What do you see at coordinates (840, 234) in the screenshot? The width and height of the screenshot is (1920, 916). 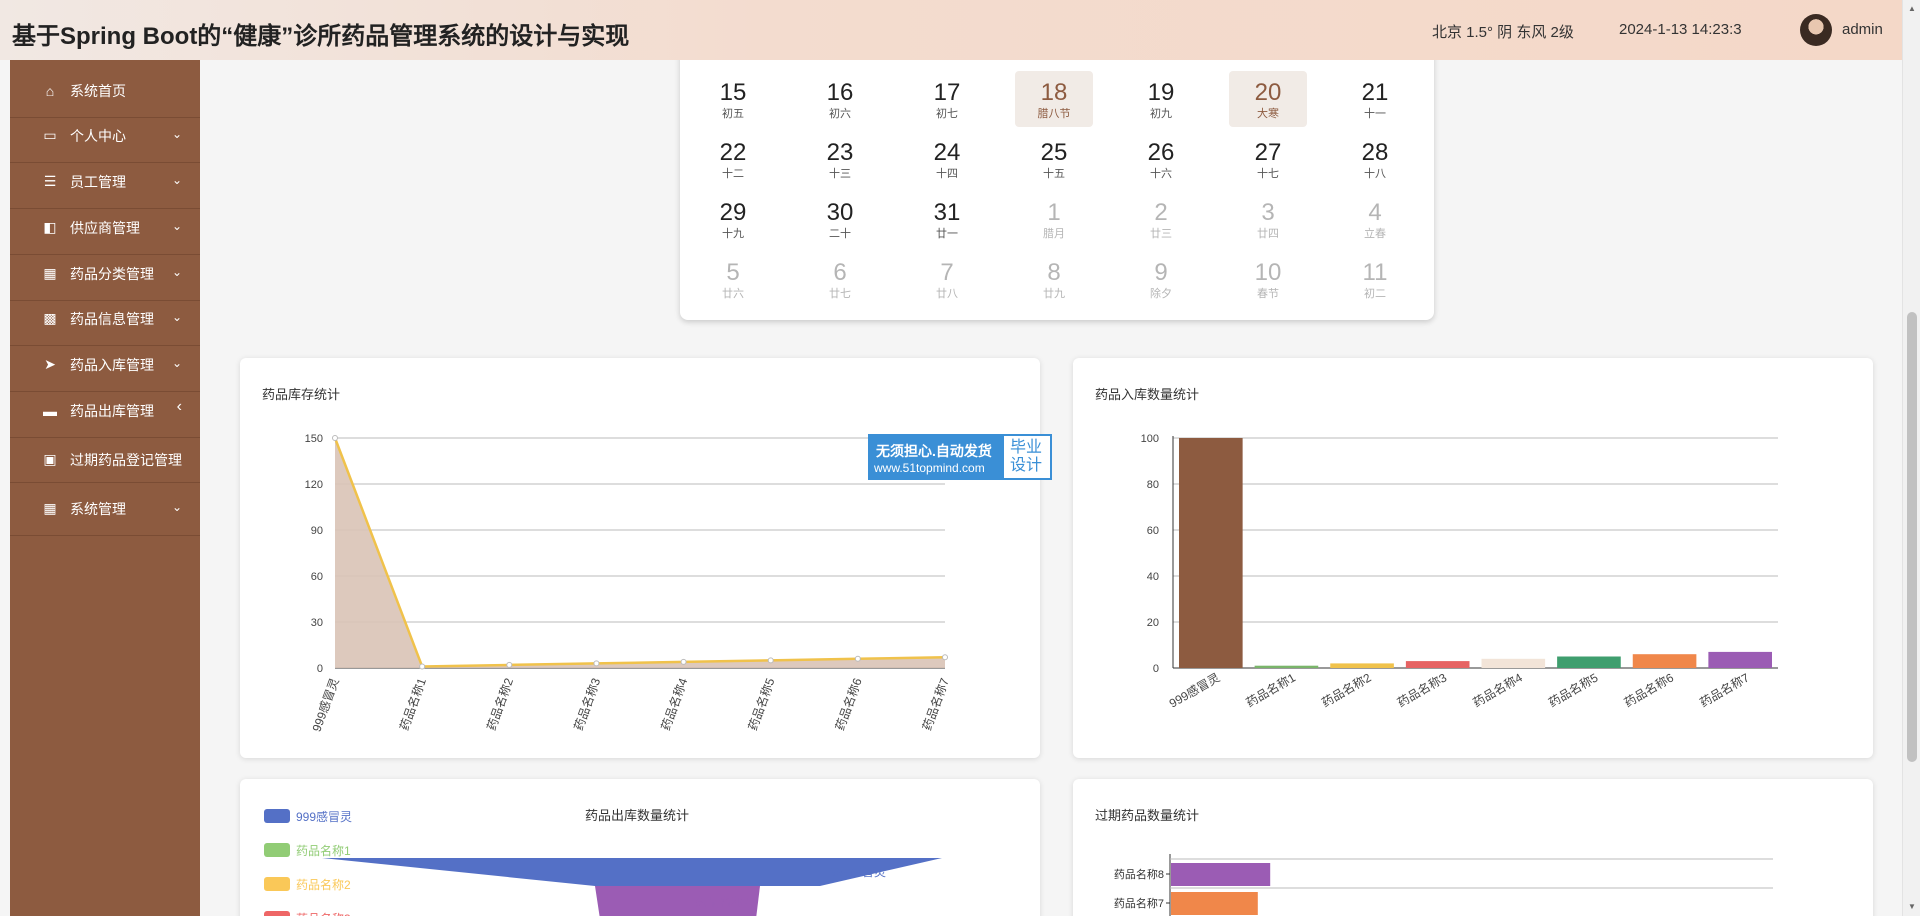 I see `calendar-lunar-label: 二十` at bounding box center [840, 234].